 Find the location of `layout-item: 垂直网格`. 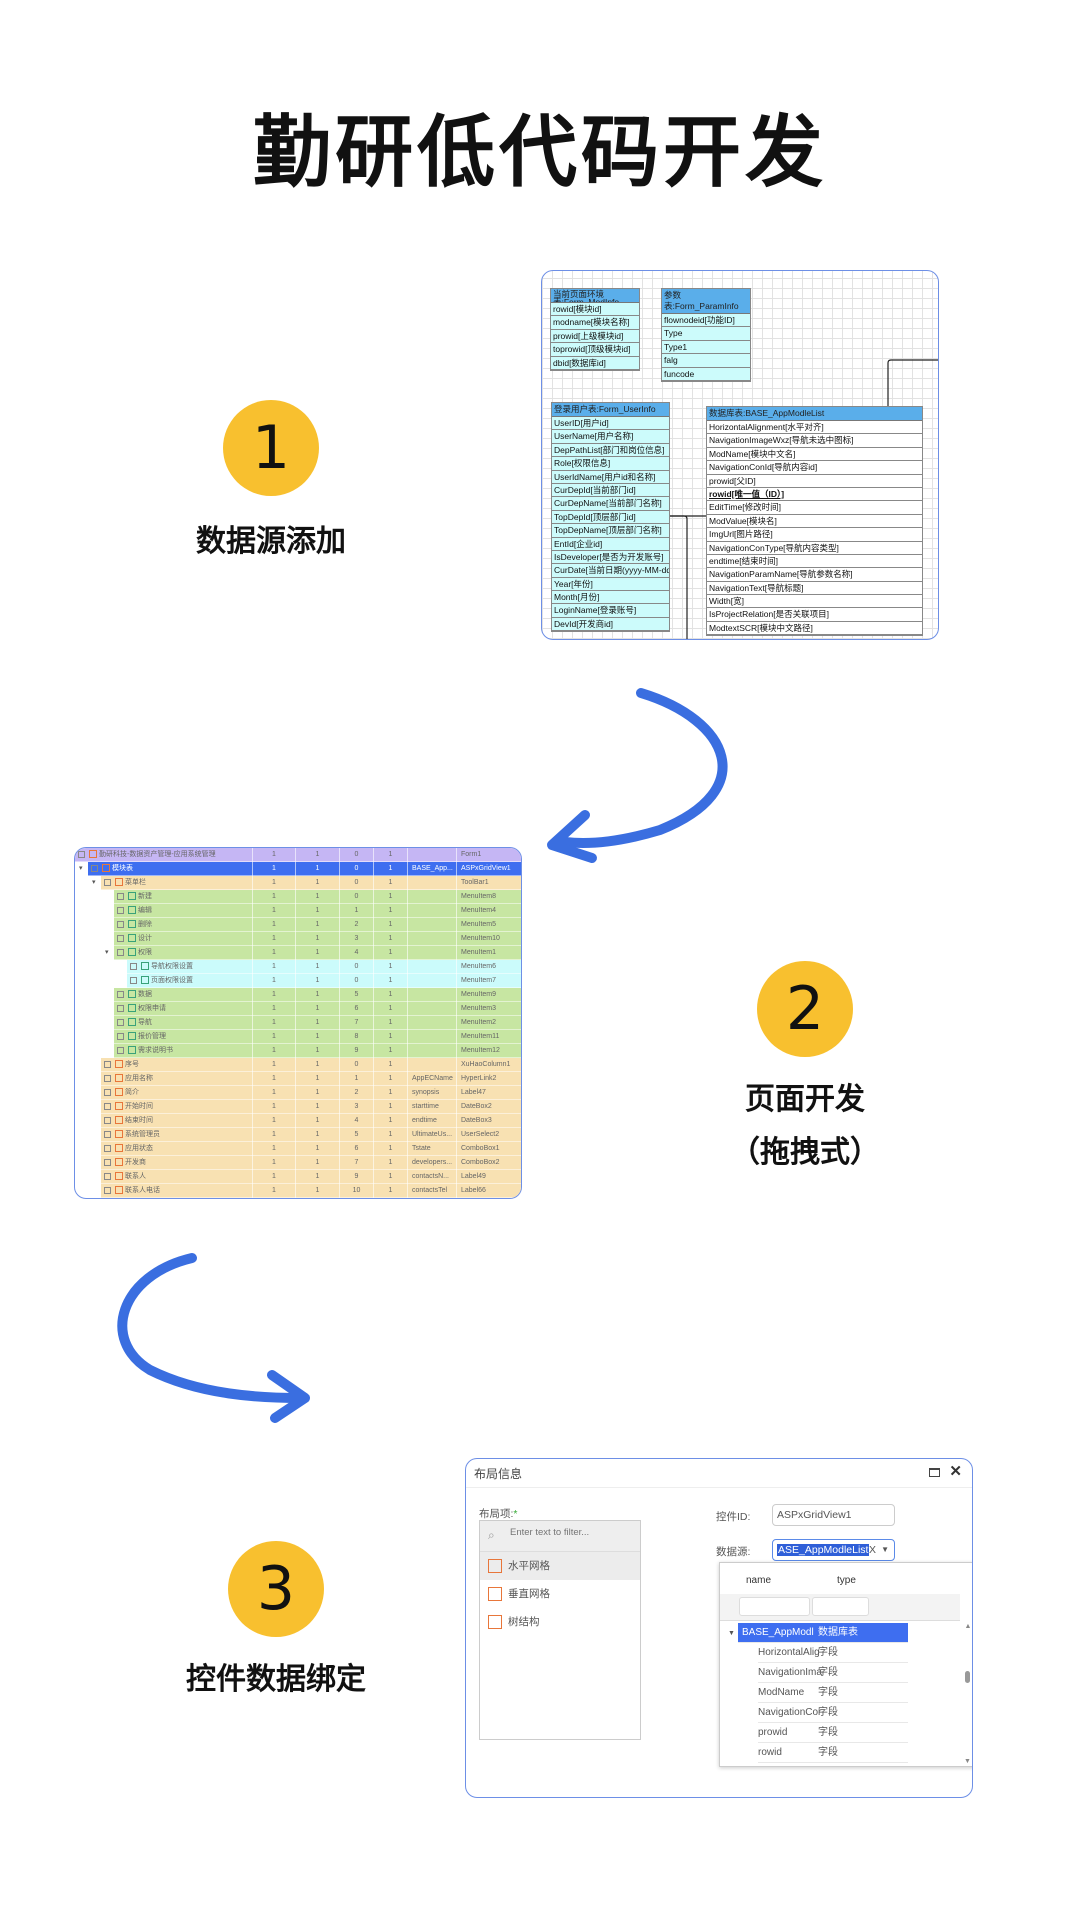

layout-item: 垂直网格 is located at coordinates (560, 1594).